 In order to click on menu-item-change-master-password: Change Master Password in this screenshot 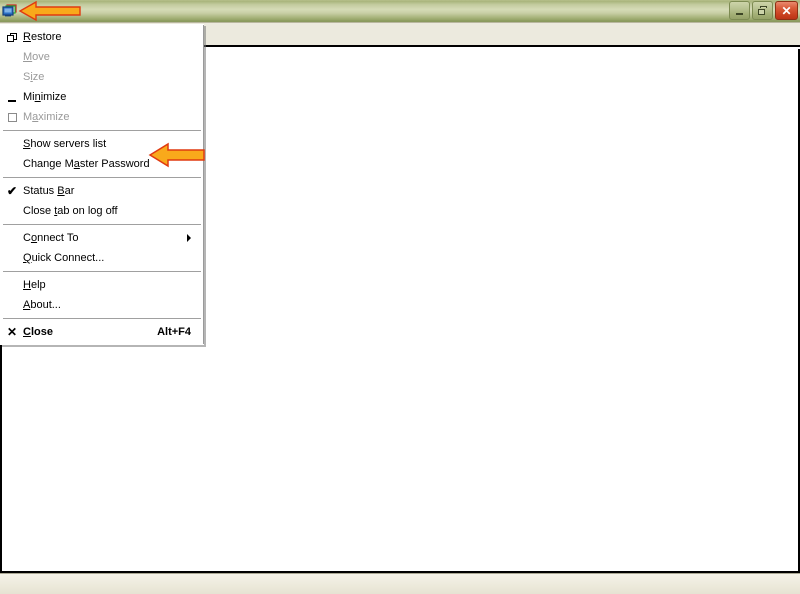, I will do `click(102, 164)`.